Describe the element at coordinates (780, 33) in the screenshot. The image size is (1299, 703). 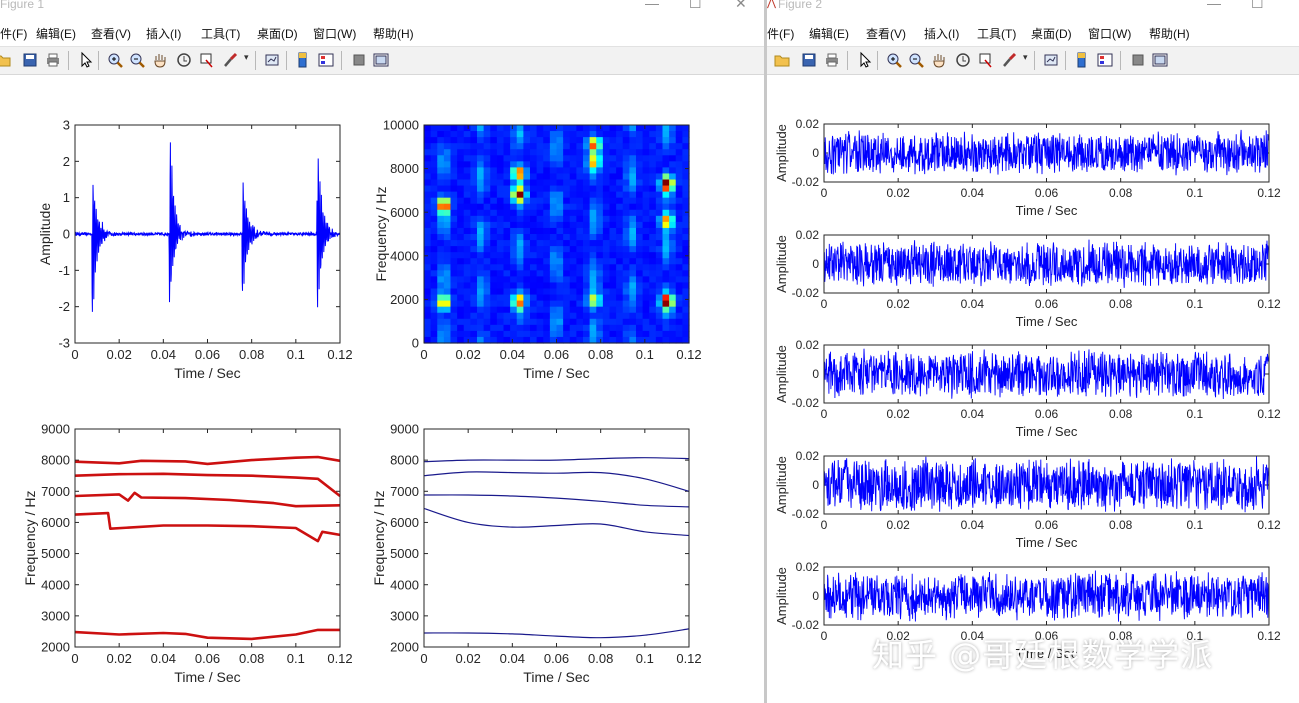
I see `menu-item-0: 文件(F)` at that location.